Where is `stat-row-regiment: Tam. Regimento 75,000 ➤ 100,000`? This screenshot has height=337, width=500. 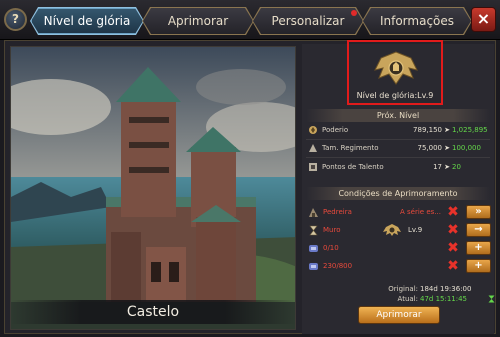
stat-row-regiment: Tam. Regimento 75,000 ➤ 100,000 is located at coordinates (400, 148).